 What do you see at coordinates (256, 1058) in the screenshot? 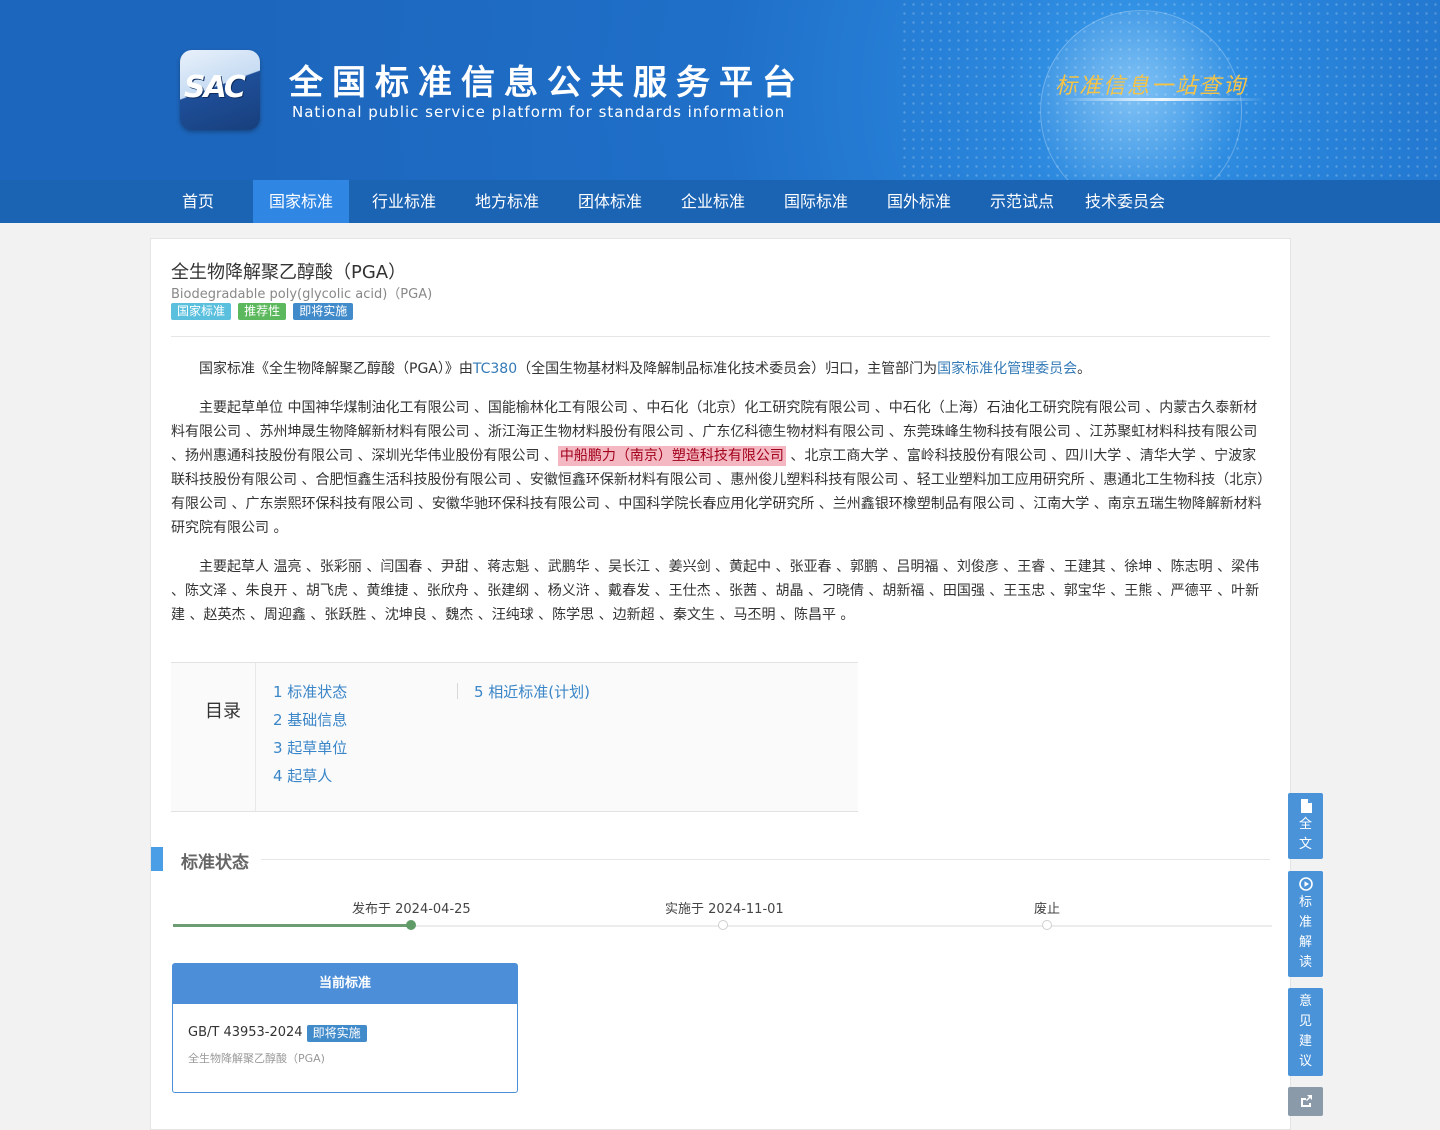
I see `current-standard-name: 全生物降解聚乙醇酸（PGA)` at bounding box center [256, 1058].